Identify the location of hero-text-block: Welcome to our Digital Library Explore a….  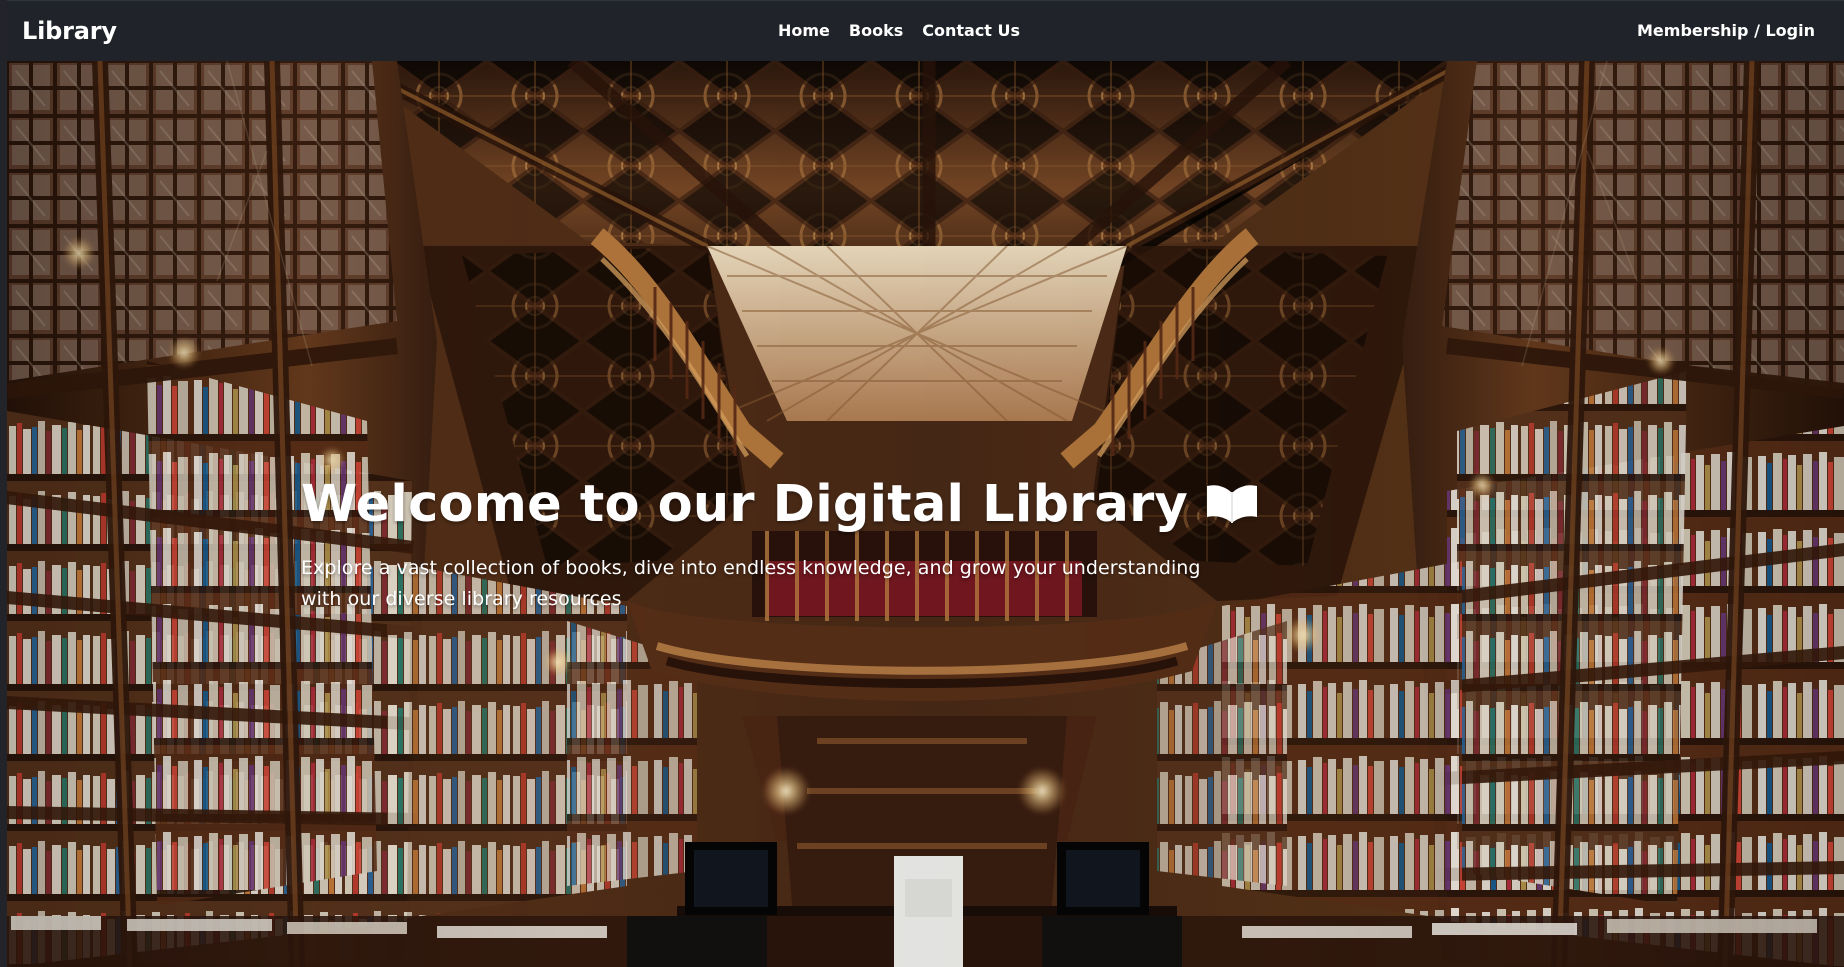
(779, 545).